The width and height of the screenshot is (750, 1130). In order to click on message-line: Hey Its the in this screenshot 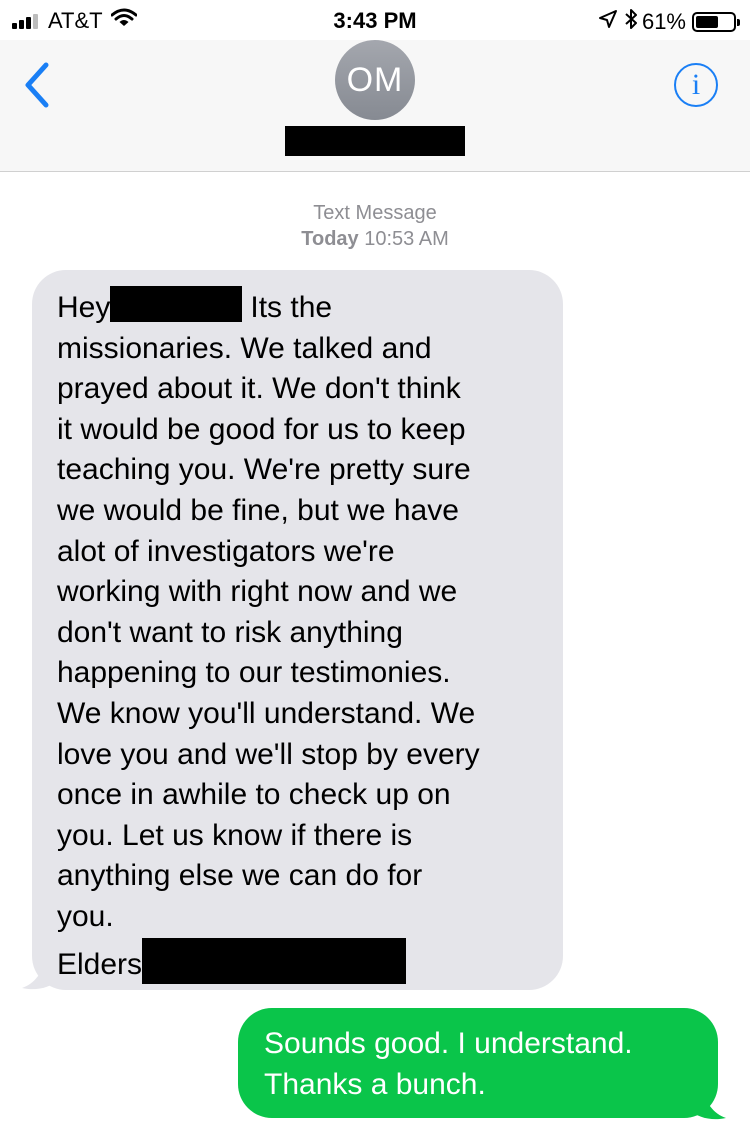, I will do `click(304, 307)`.